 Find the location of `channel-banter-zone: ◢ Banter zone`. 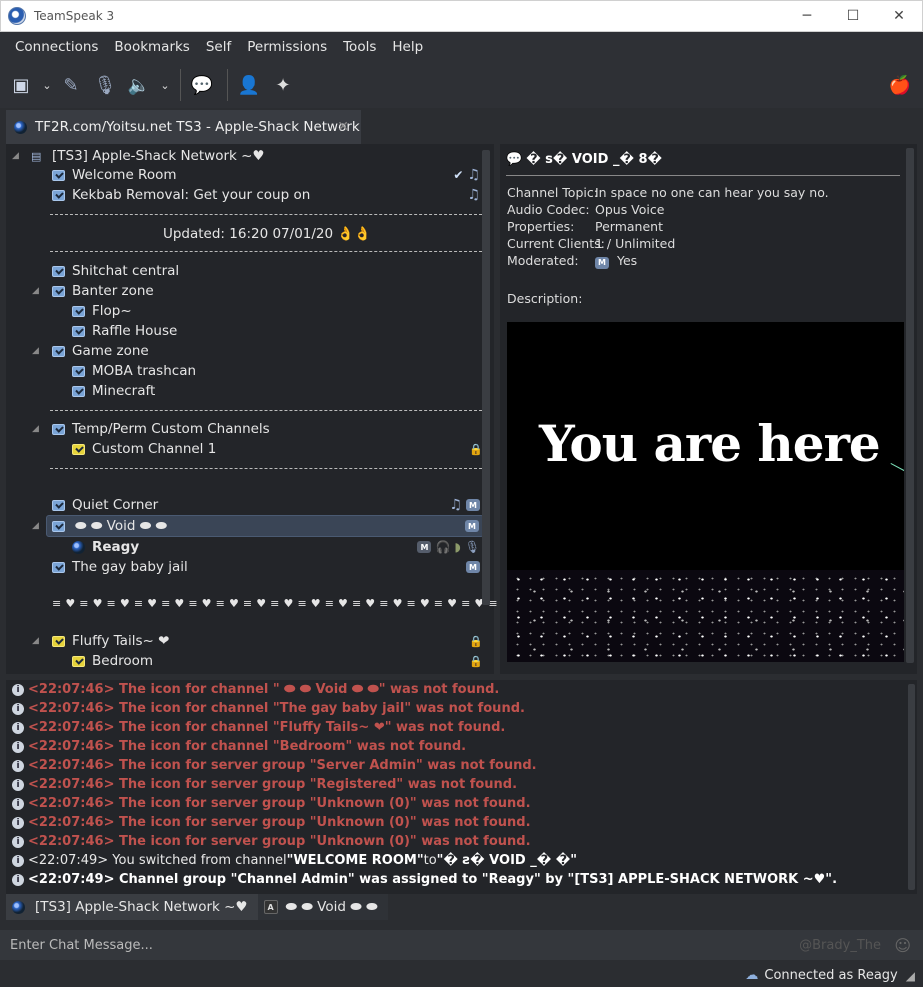

channel-banter-zone: ◢ Banter zone is located at coordinates (245, 291).